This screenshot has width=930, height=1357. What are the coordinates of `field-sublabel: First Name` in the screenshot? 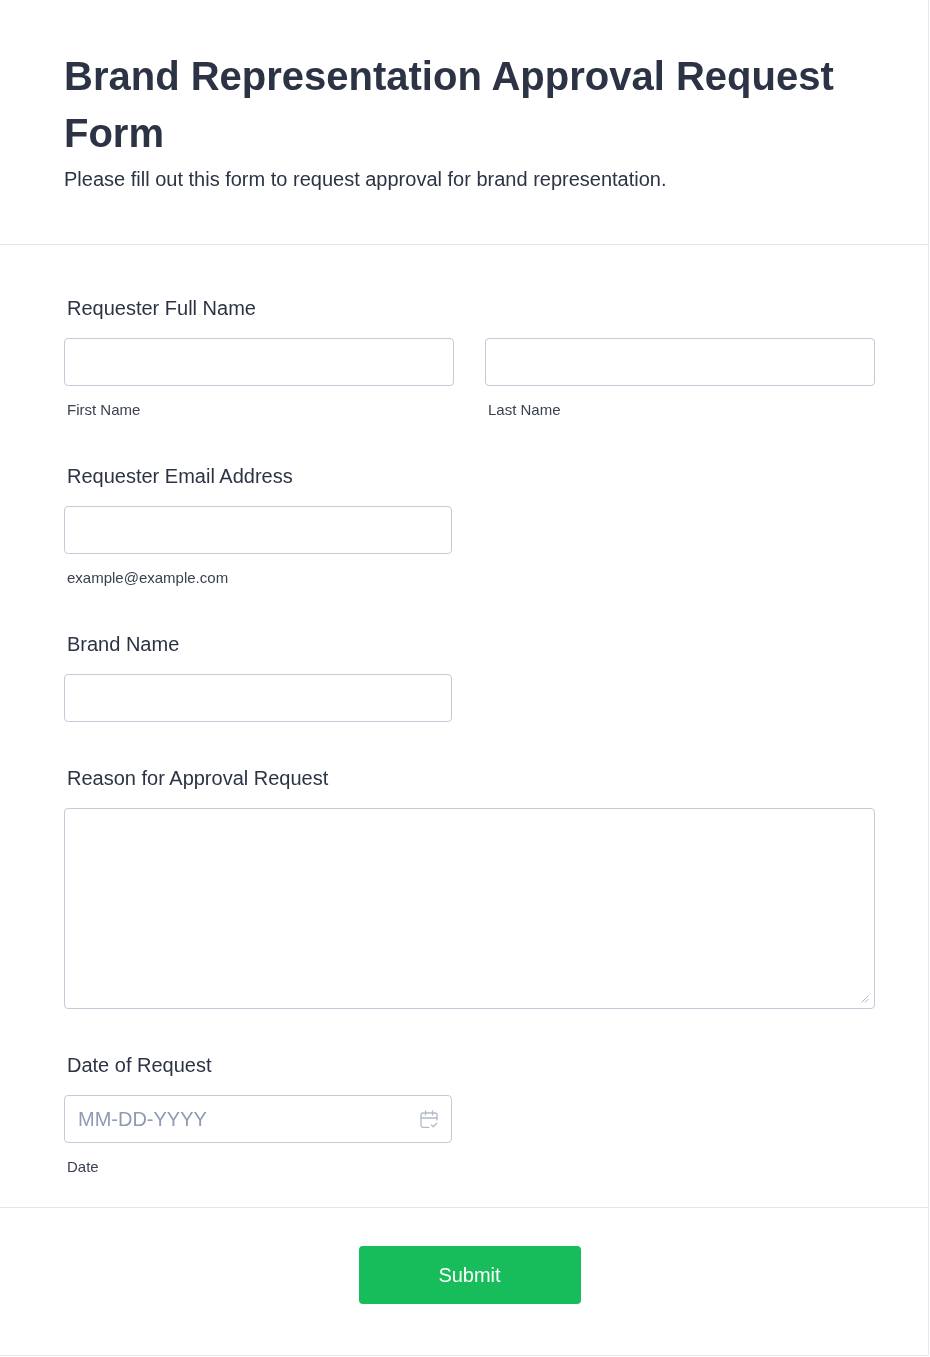 It's located at (104, 410).